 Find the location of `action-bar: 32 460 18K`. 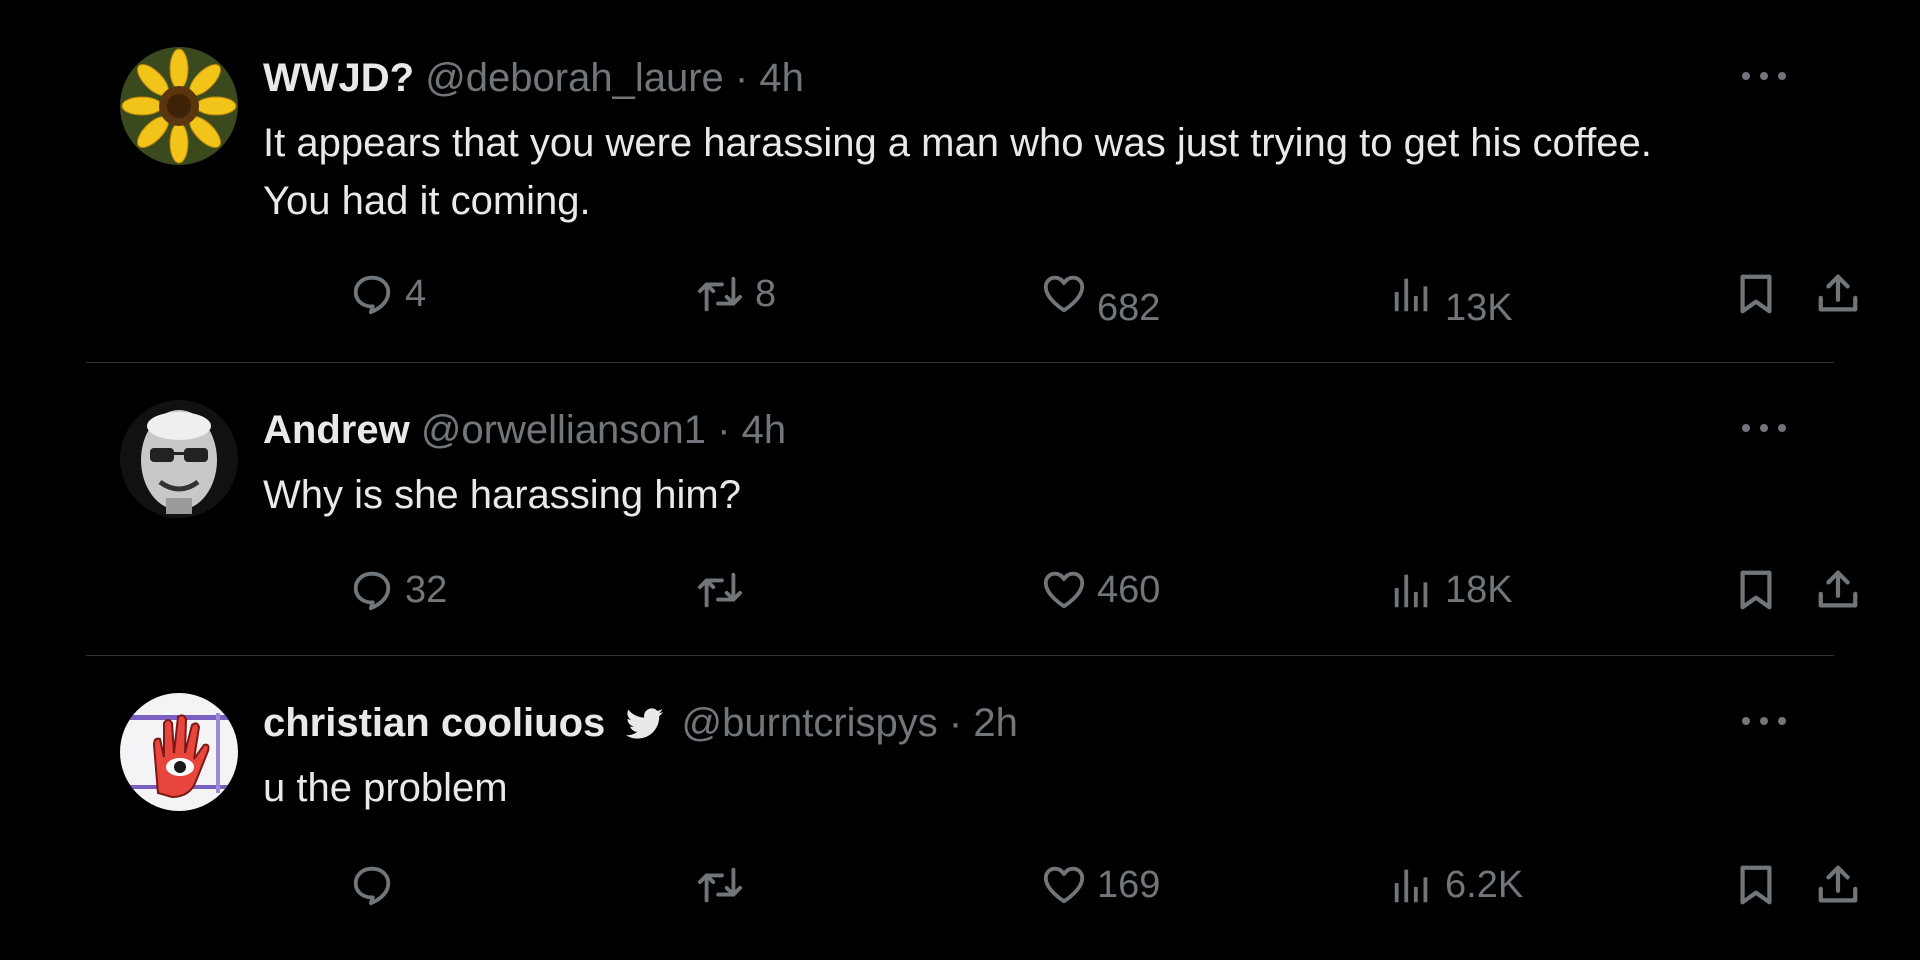

action-bar: 32 460 18K is located at coordinates (1060, 590).